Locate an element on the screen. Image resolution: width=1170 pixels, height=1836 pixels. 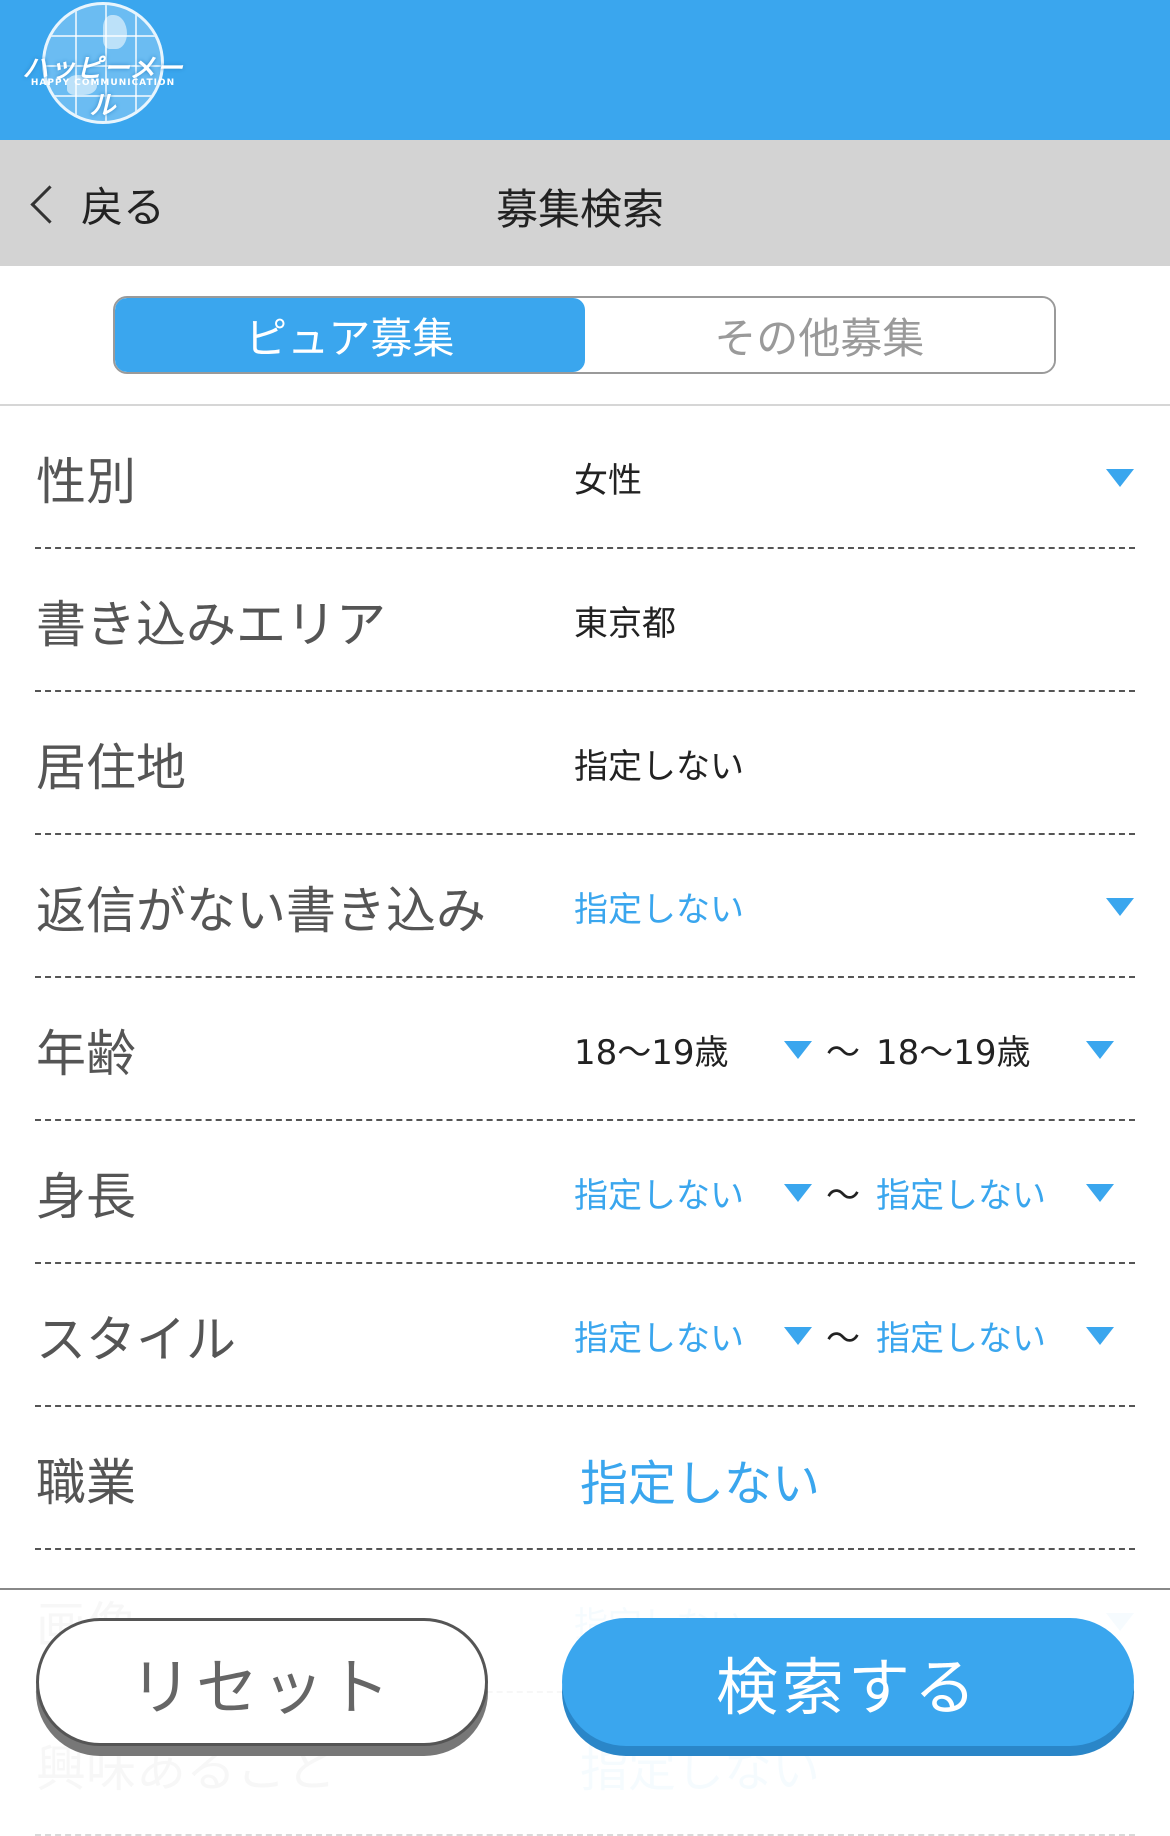
recruit-type-tabs: ピュア募集 その他募集 is located at coordinates (584, 335).